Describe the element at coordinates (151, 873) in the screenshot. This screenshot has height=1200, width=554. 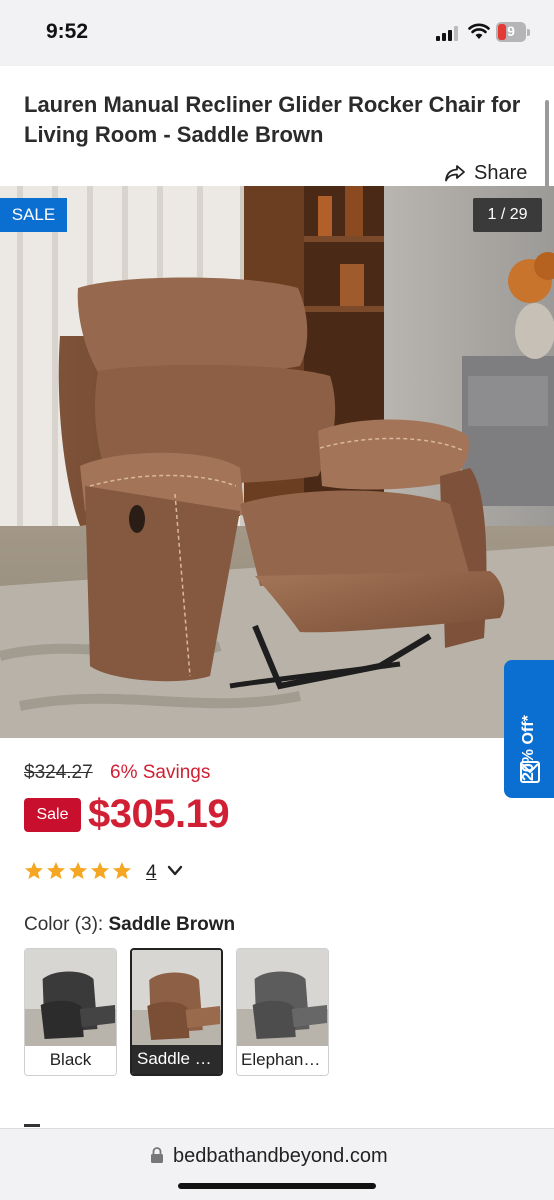
I see `review-count-link: 4` at that location.